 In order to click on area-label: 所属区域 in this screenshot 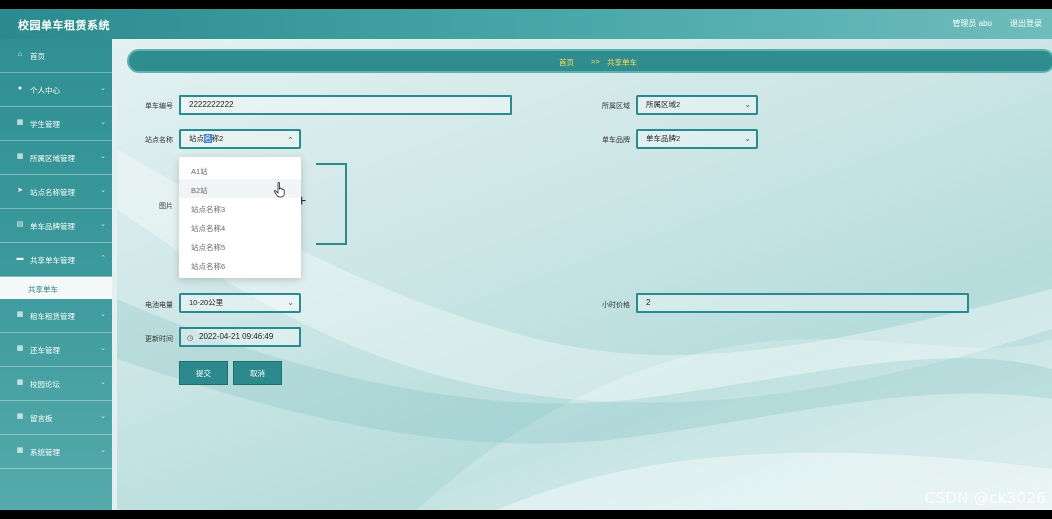, I will do `click(616, 106)`.